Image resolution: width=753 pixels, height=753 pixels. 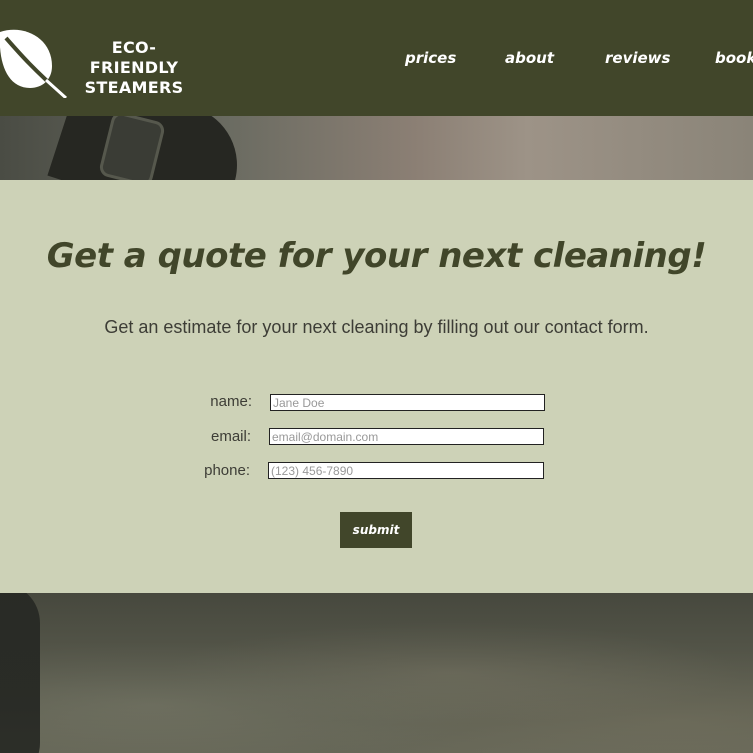 What do you see at coordinates (529, 58) in the screenshot?
I see `nav-link-about: about` at bounding box center [529, 58].